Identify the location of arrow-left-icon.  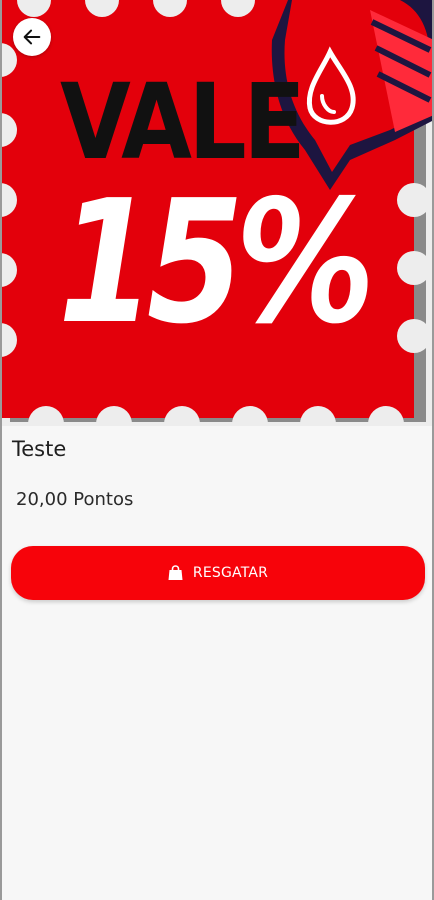
(32, 37).